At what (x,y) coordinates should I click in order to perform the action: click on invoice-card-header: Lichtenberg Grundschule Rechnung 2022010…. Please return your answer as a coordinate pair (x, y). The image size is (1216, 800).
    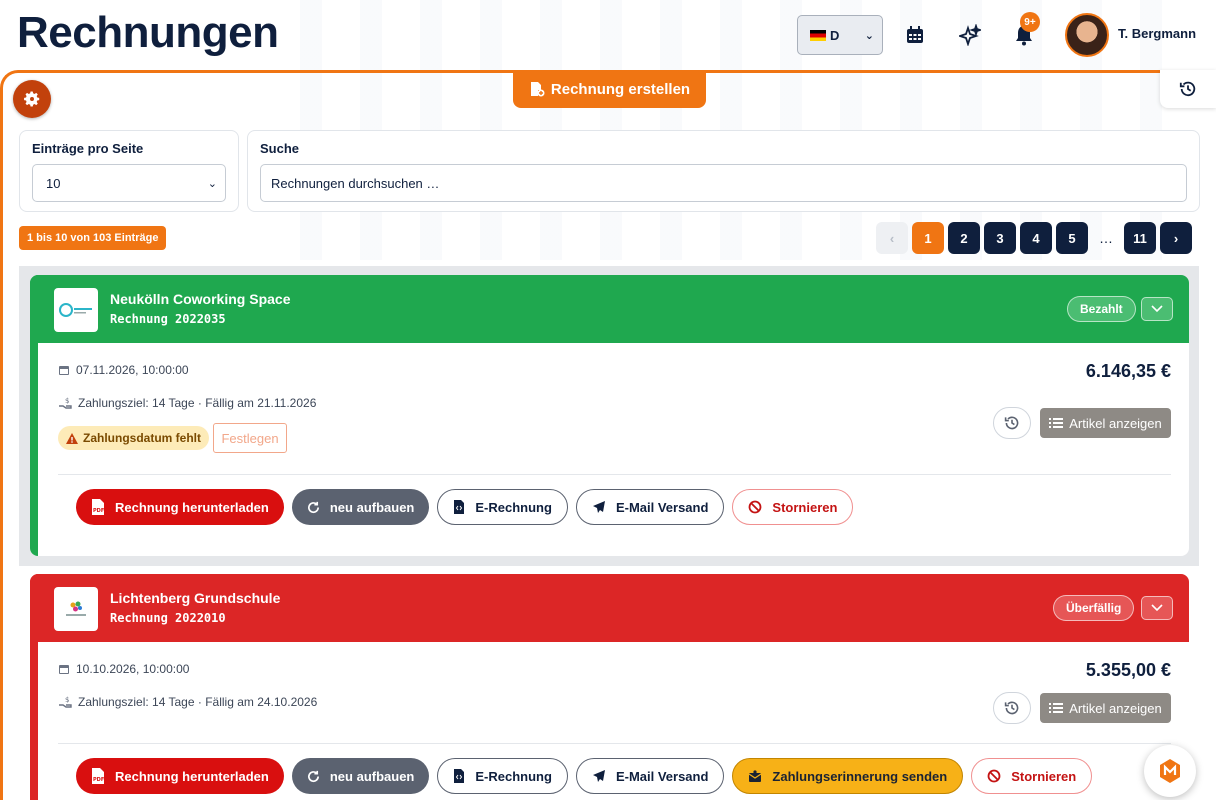
    Looking at the image, I should click on (609, 608).